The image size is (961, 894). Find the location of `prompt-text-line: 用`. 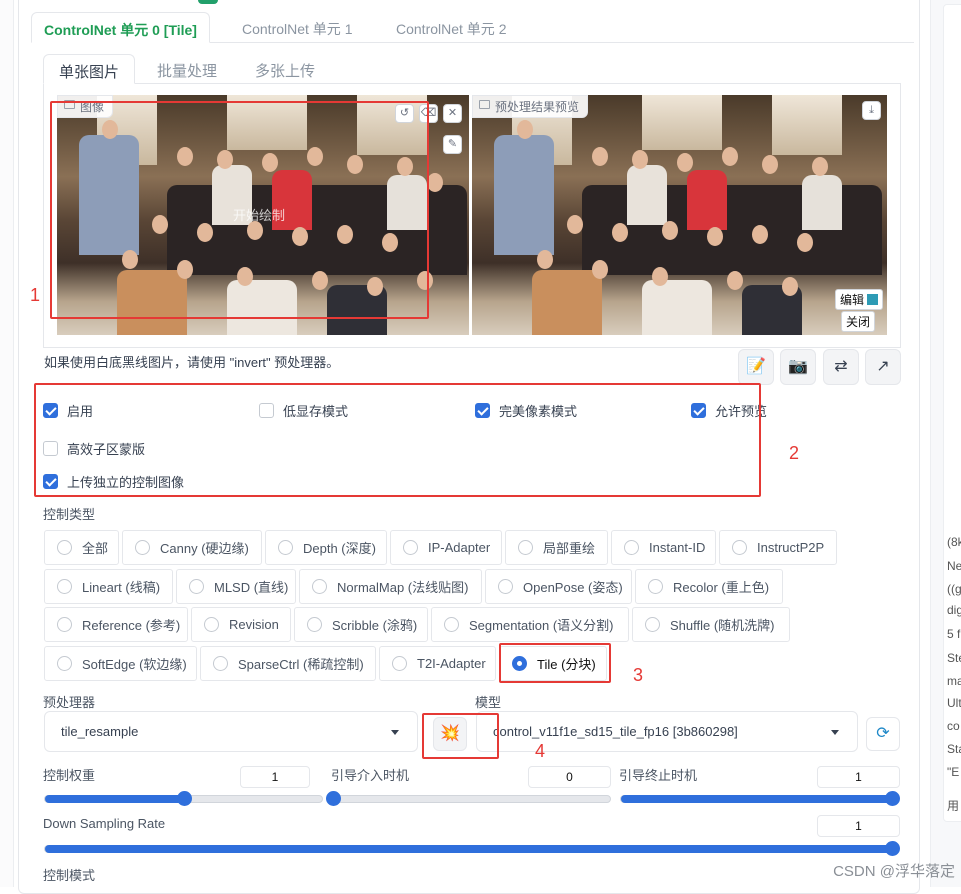

prompt-text-line: 用 is located at coordinates (953, 806).